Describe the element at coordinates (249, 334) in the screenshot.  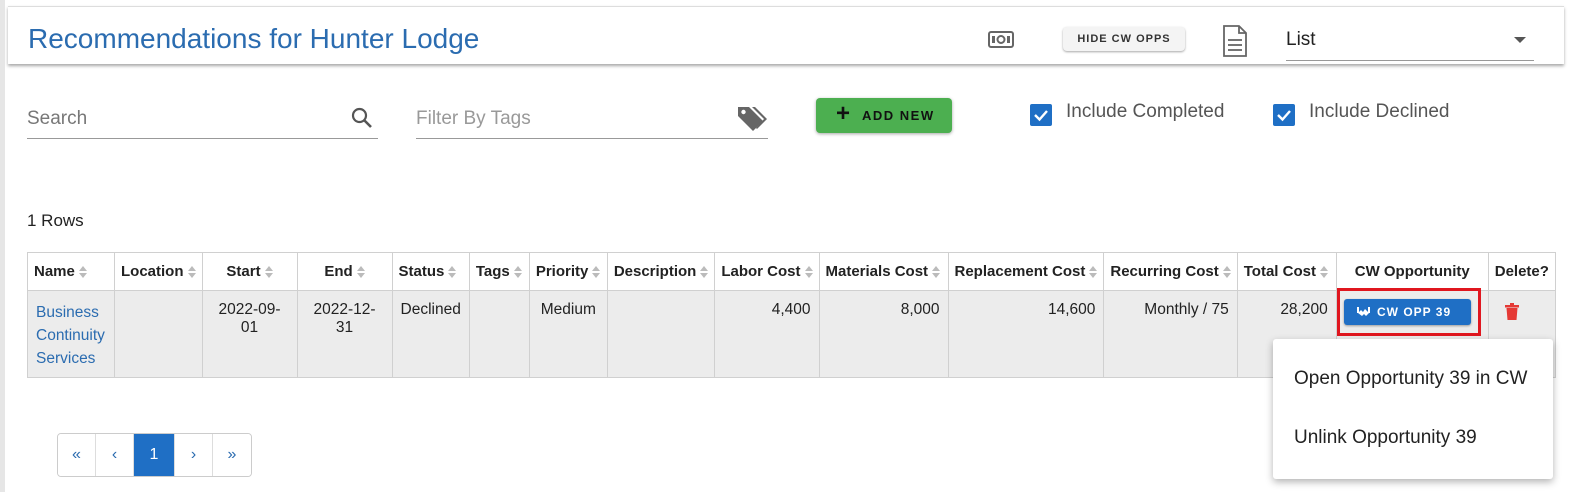
I see `cell-start: 2022-09-01` at that location.